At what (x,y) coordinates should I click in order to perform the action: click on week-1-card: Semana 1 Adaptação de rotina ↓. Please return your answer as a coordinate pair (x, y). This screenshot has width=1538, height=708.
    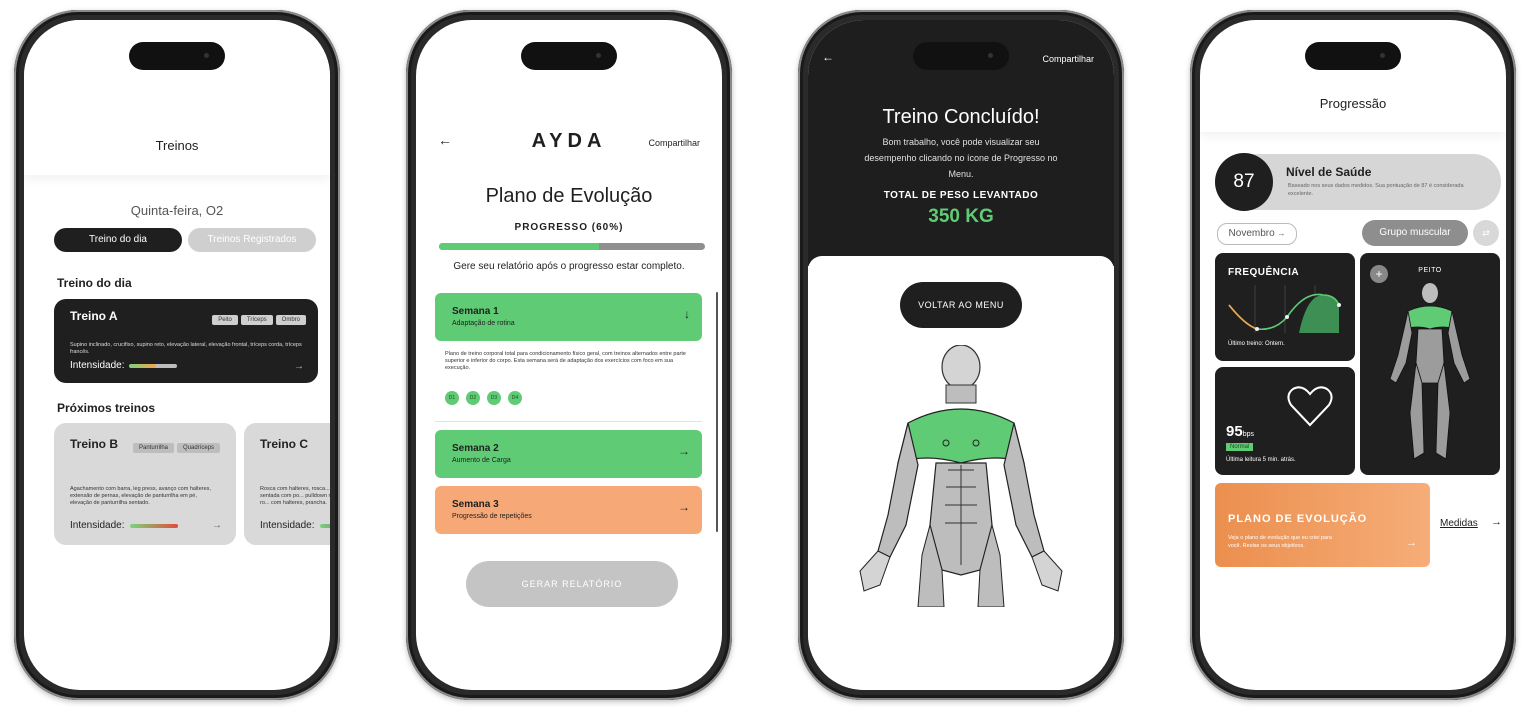
    Looking at the image, I should click on (568, 317).